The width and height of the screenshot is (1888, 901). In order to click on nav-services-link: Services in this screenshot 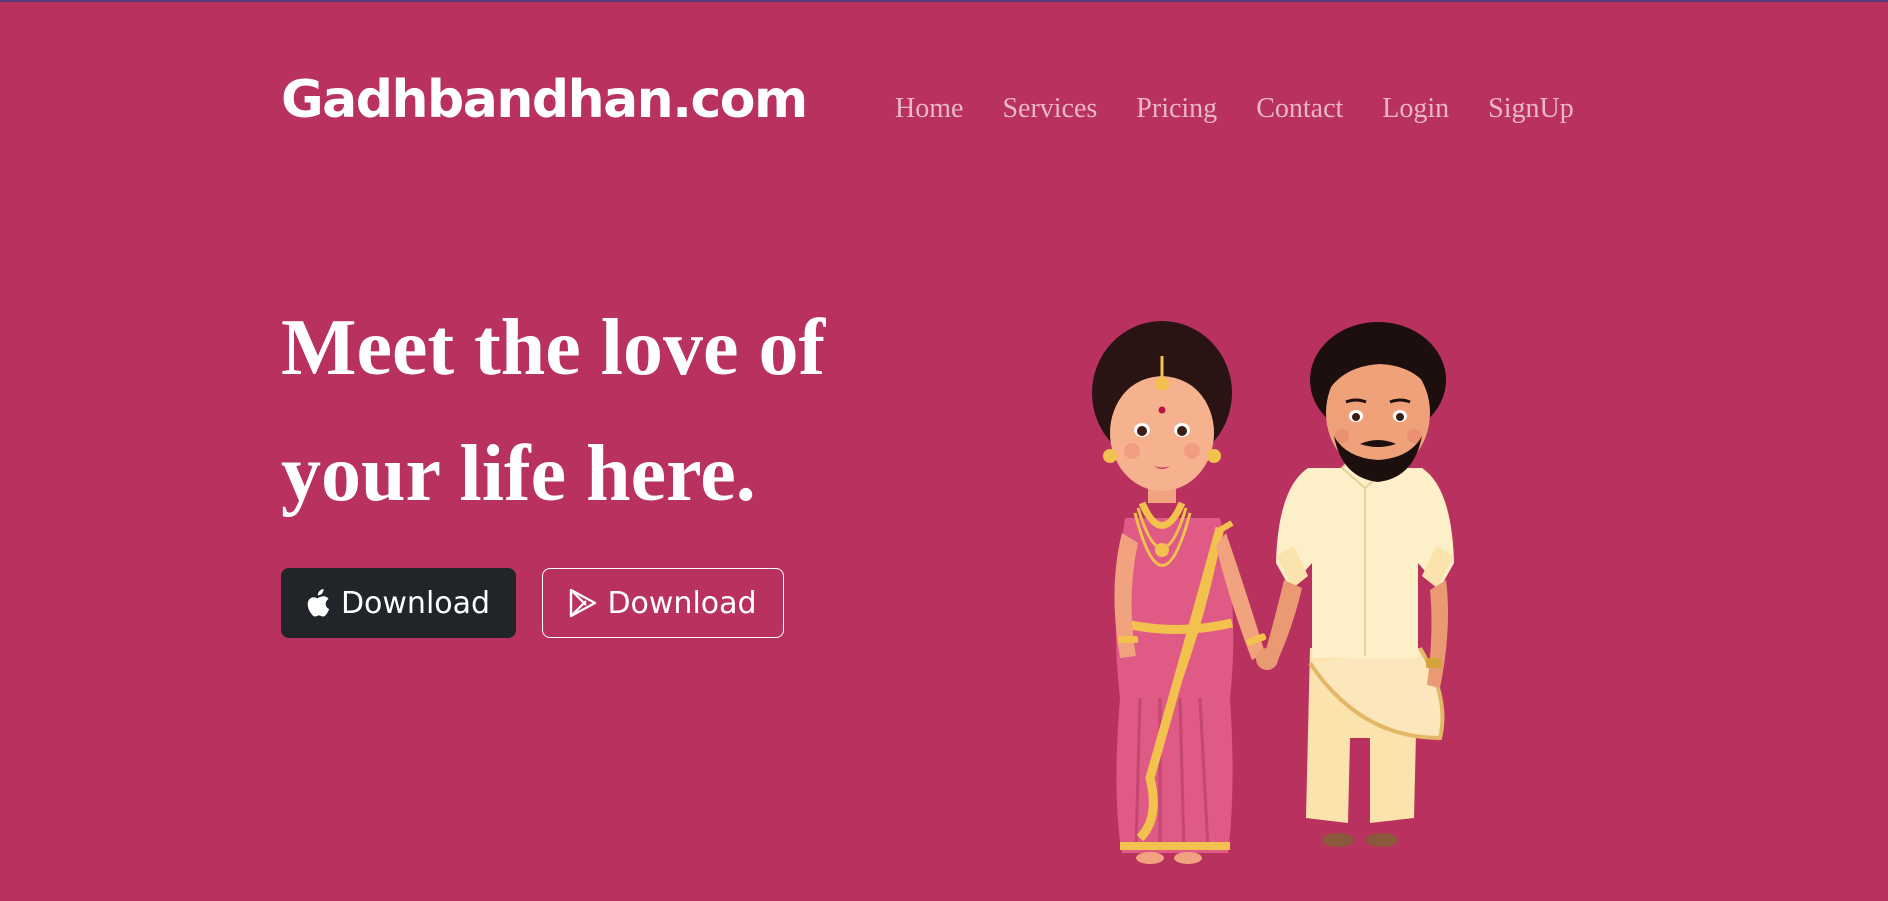, I will do `click(1049, 109)`.